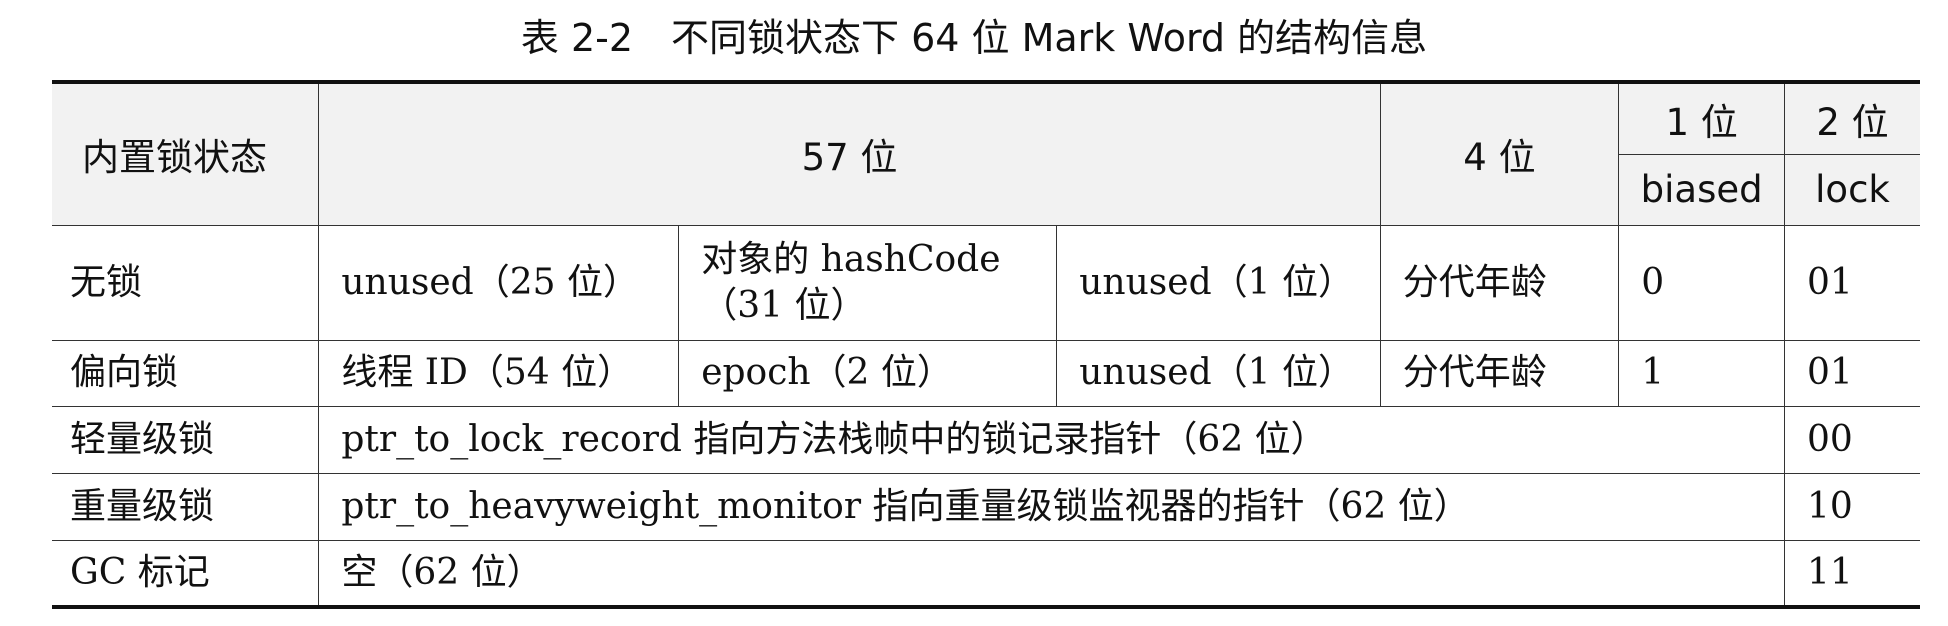 Image resolution: width=1948 pixels, height=626 pixels. Describe the element at coordinates (186, 373) in the screenshot. I see `cell-state-biased: 偏向锁` at that location.